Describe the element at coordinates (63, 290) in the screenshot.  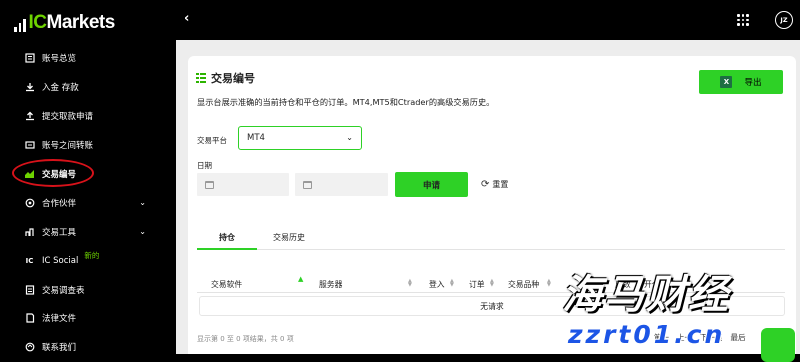
I see `sidebar-item-label: 交易调查表` at that location.